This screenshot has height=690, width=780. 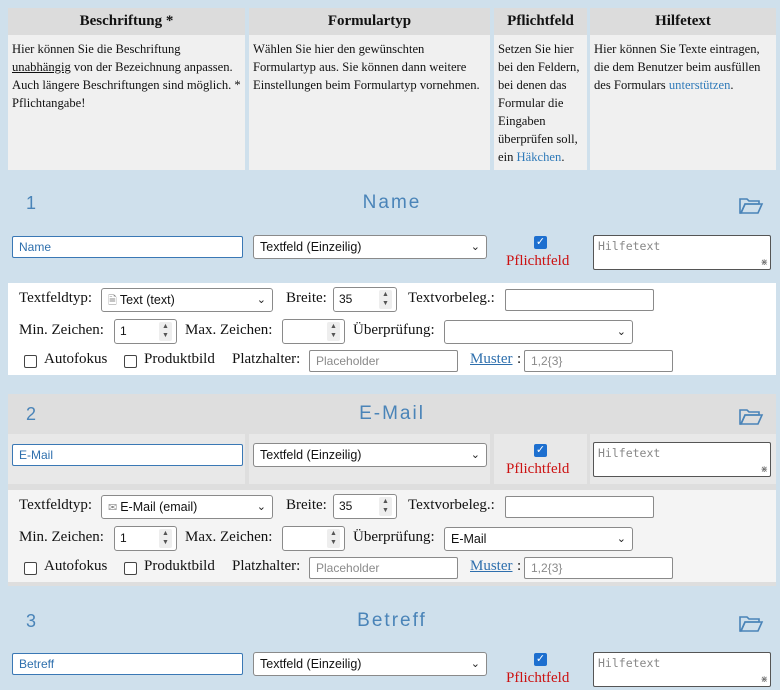 I want to click on link-haekchen: Häkchen, so click(x=539, y=157).